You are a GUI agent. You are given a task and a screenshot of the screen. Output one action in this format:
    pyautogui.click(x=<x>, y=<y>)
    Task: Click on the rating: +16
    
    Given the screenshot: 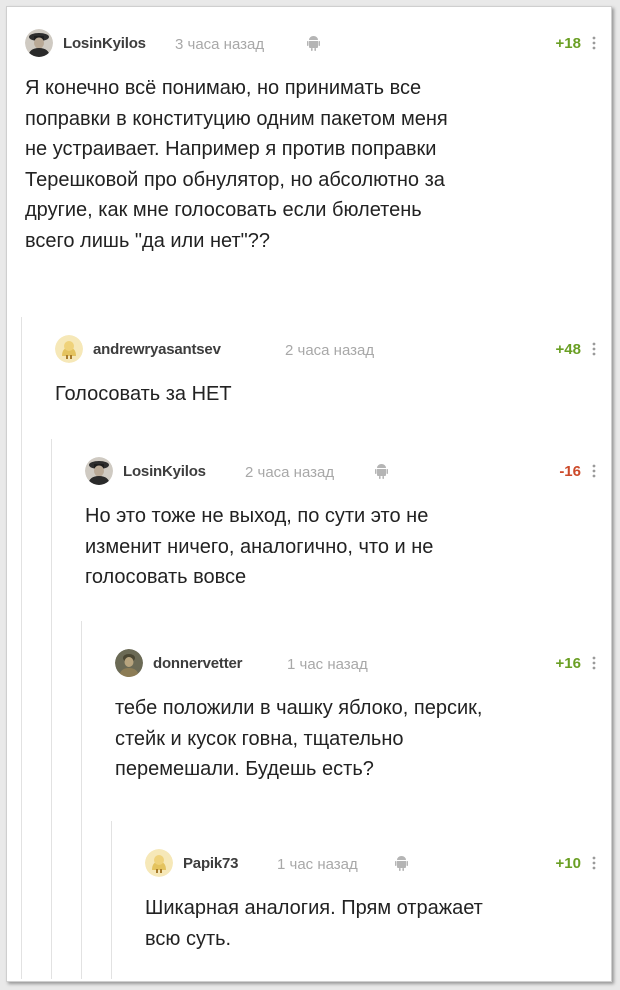 What is the action you would take?
    pyautogui.click(x=568, y=663)
    